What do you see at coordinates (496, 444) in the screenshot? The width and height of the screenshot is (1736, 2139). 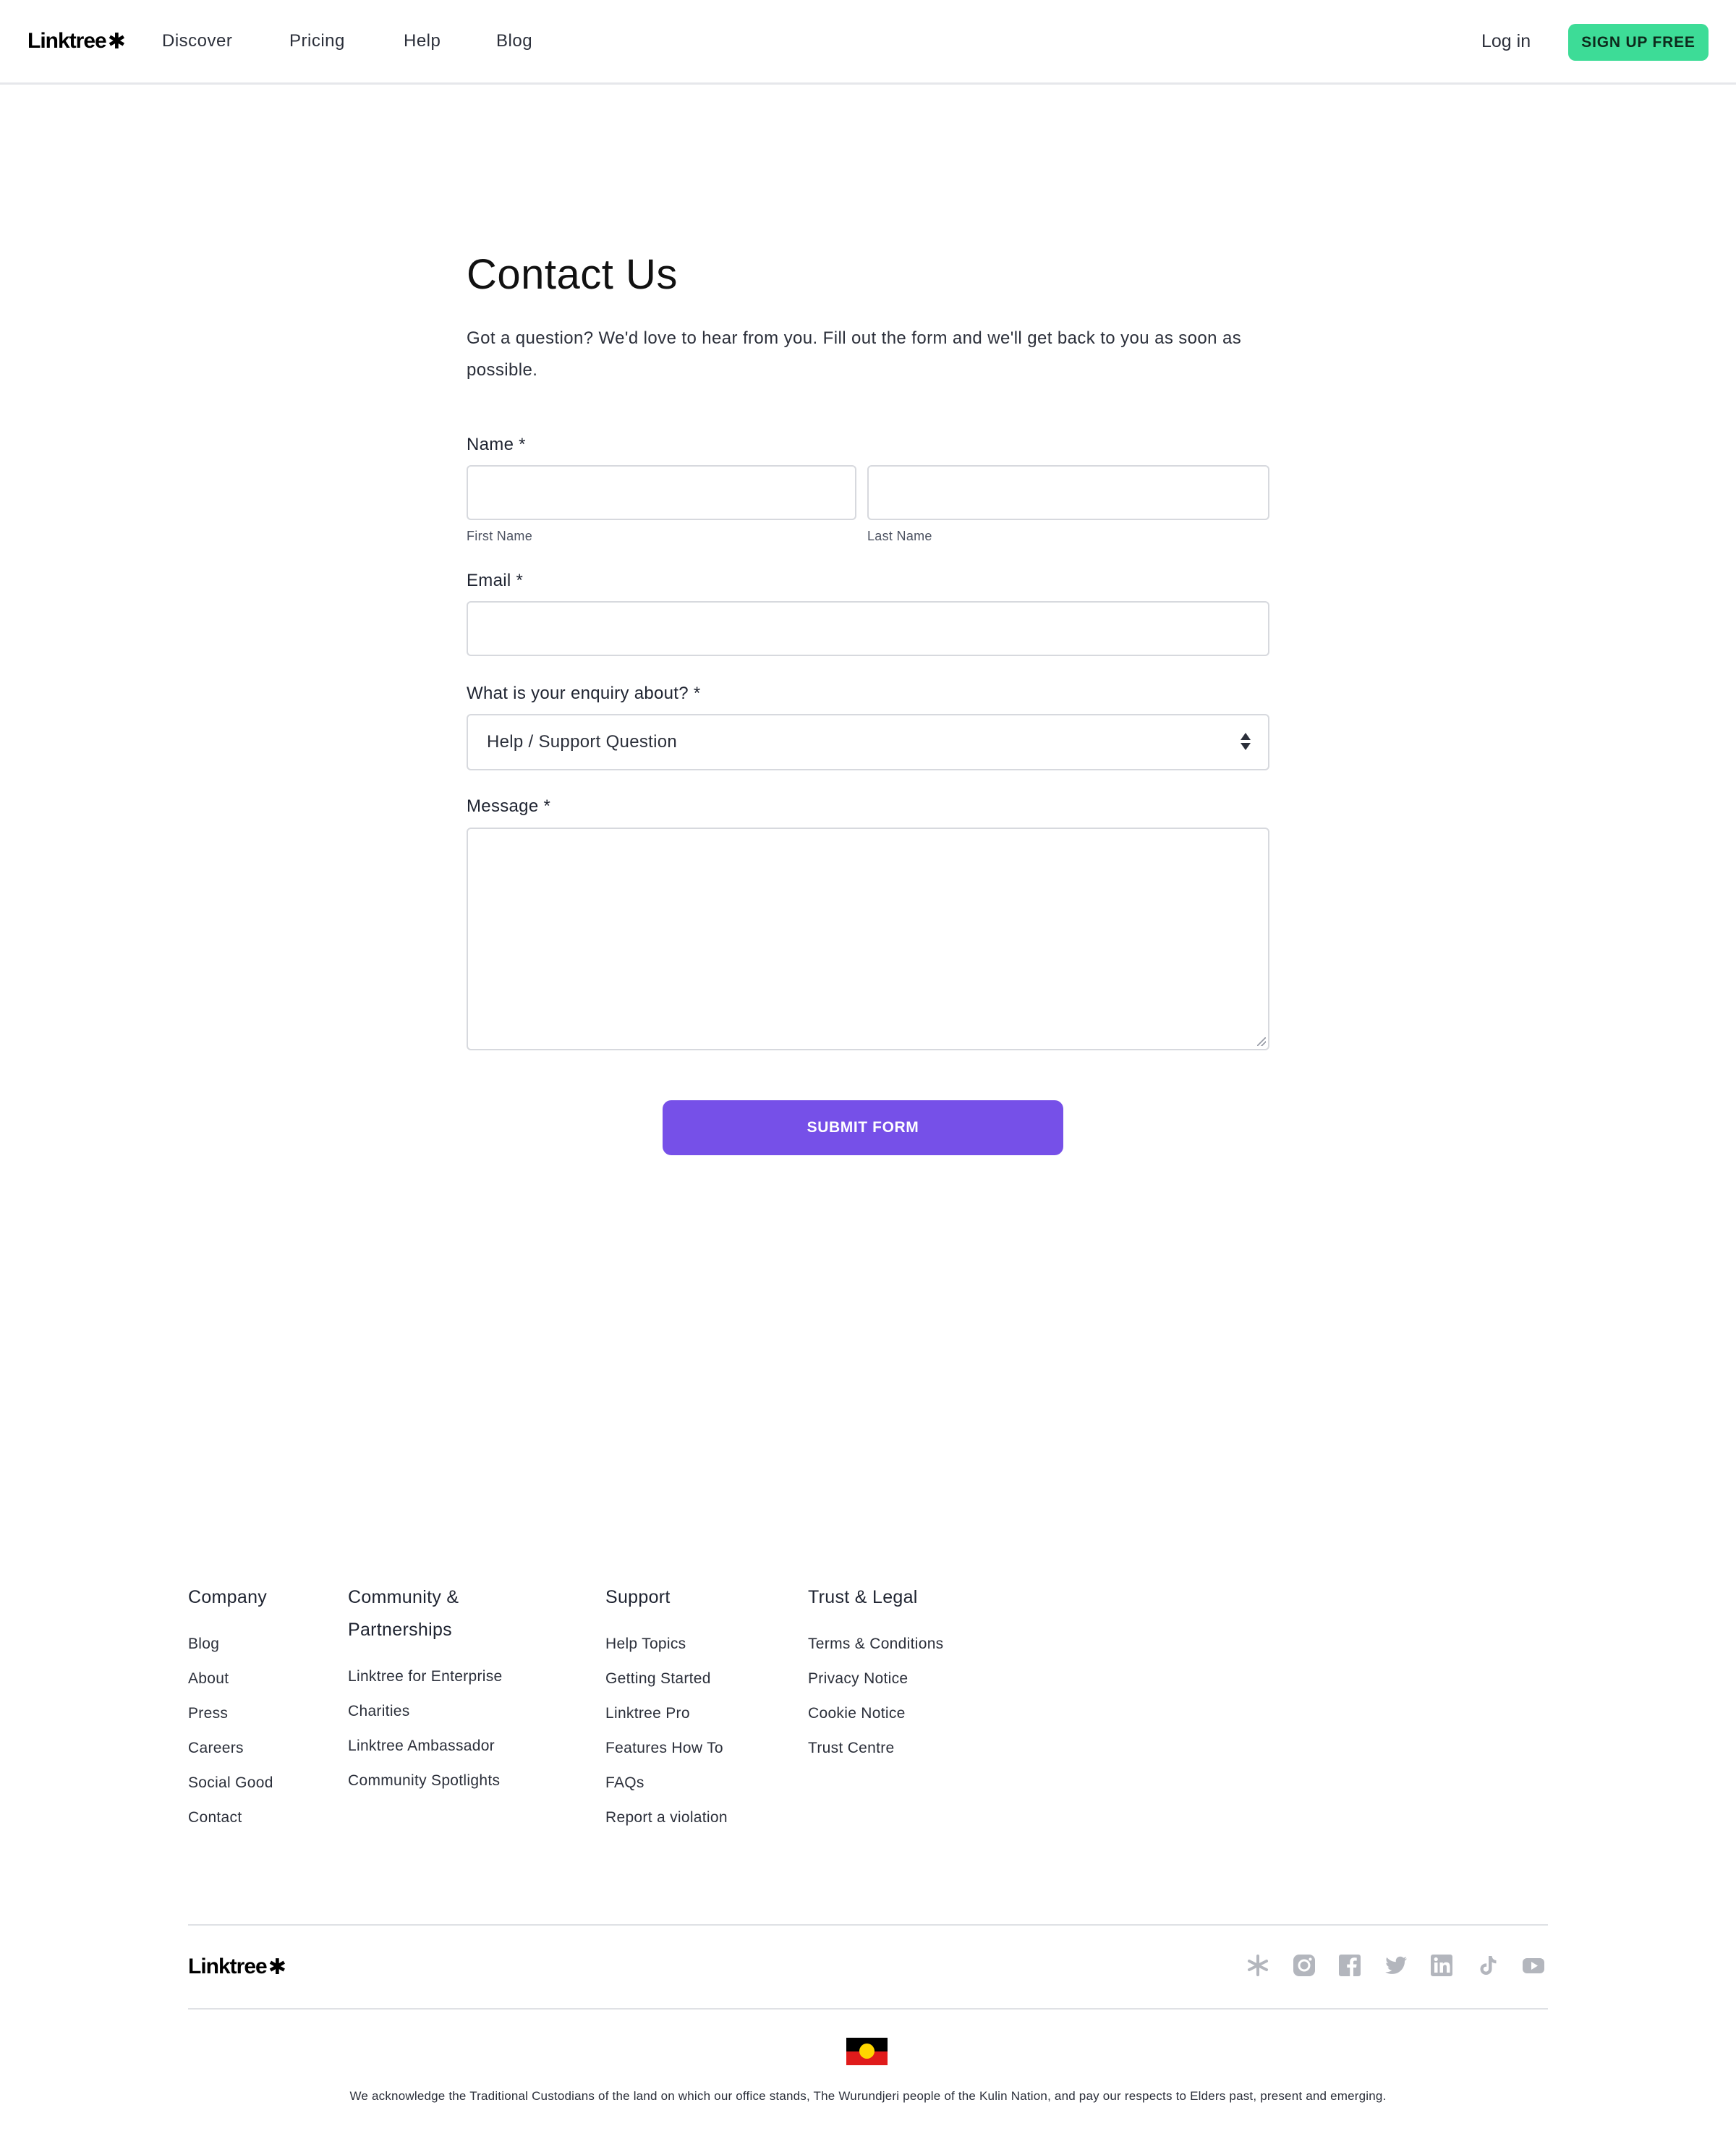 I see `name-label: Name *` at bounding box center [496, 444].